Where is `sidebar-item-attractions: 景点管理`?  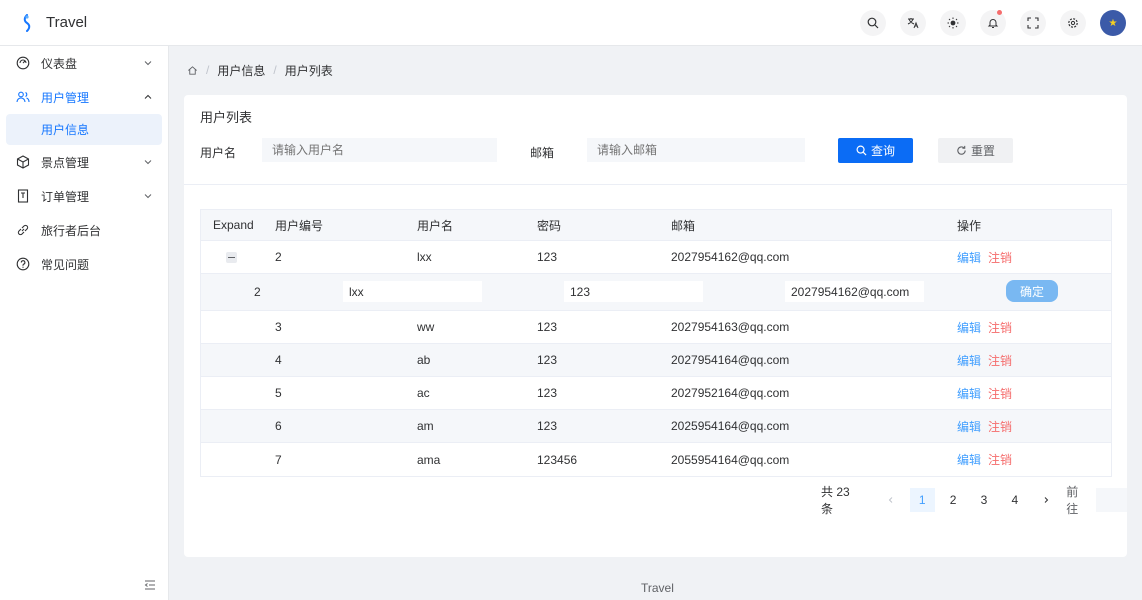
sidebar-item-attractions: 景点管理 is located at coordinates (84, 162).